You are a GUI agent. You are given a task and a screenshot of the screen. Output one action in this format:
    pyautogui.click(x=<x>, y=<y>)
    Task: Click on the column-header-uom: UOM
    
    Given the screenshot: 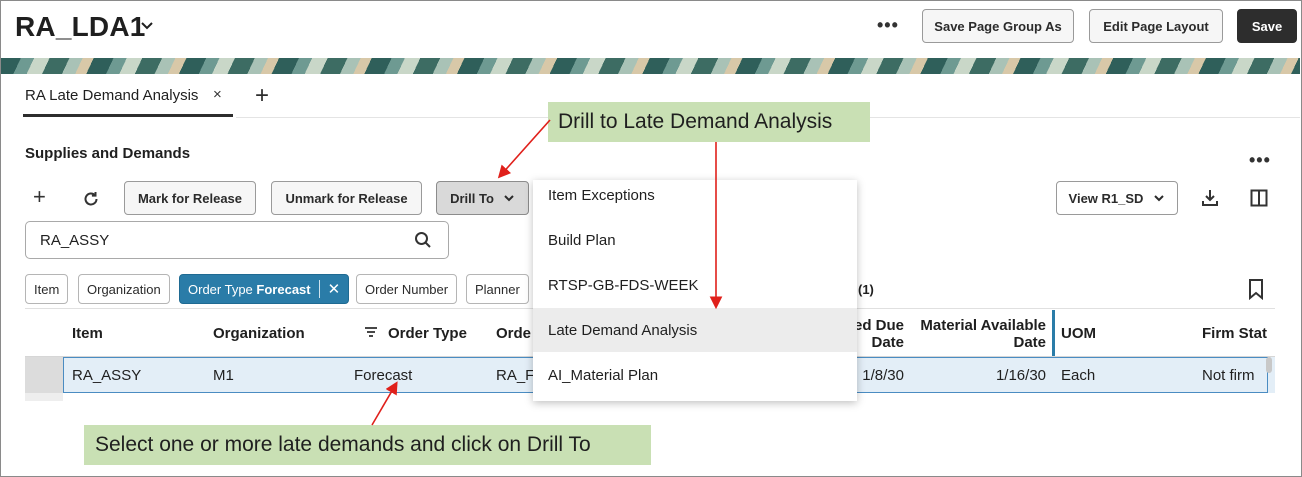 What is the action you would take?
    pyautogui.click(x=1078, y=333)
    